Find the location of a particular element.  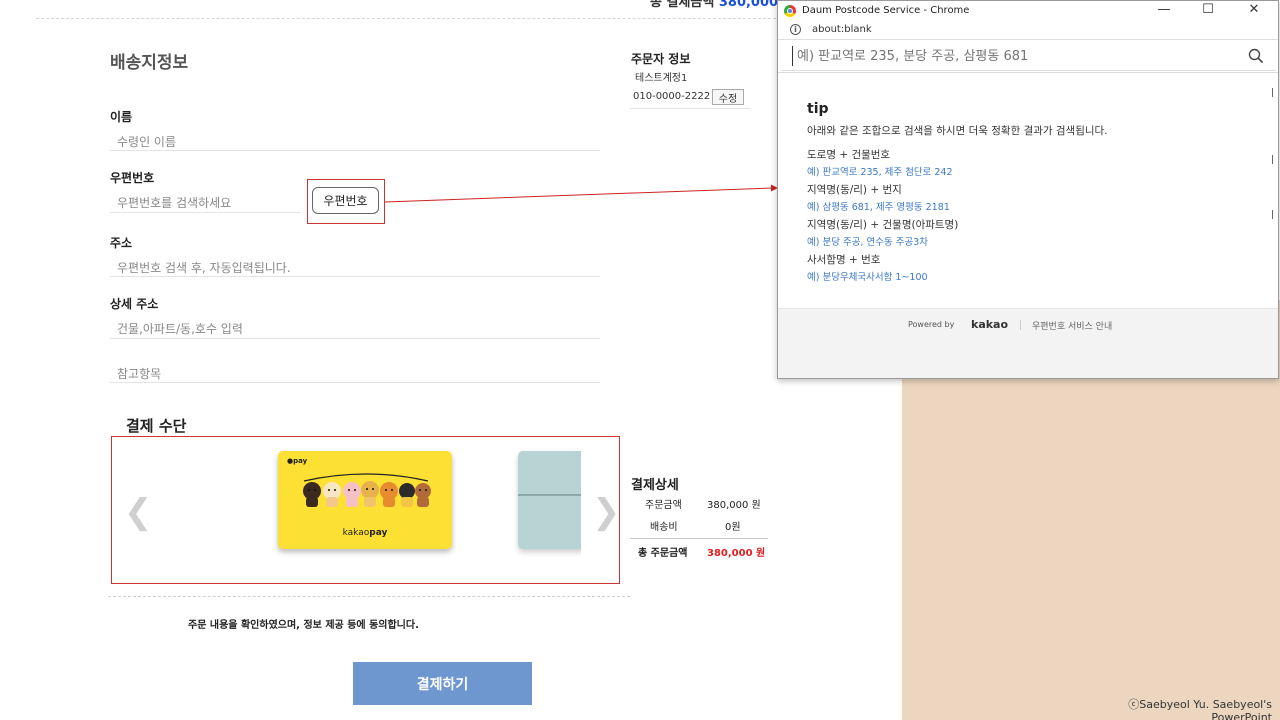

footer-separator is located at coordinates (1020, 325).